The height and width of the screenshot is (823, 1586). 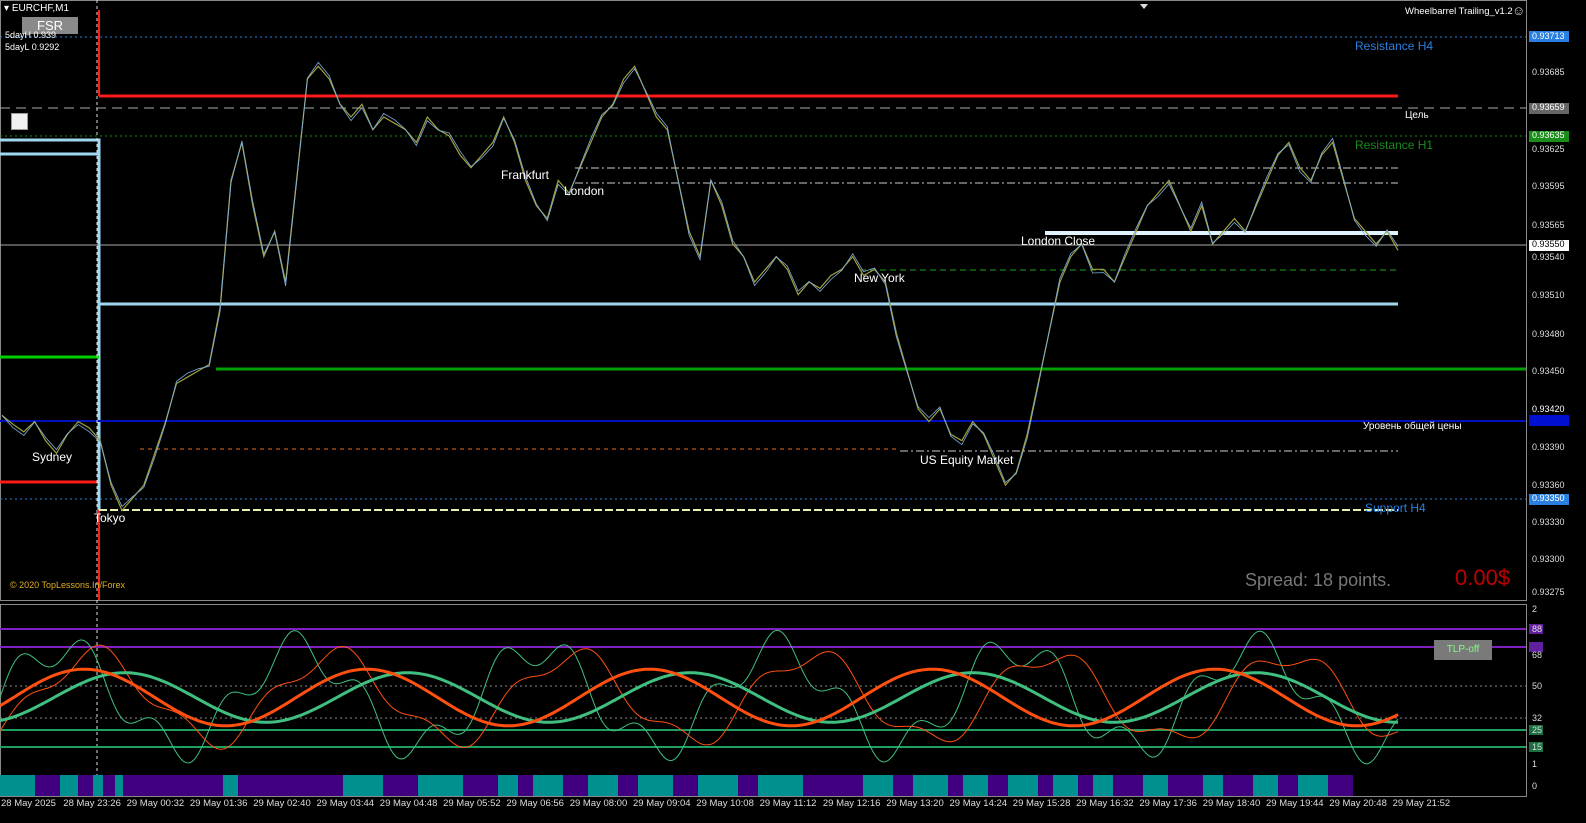 I want to click on day-low-label: 5dayL 0.9292, so click(x=32, y=47).